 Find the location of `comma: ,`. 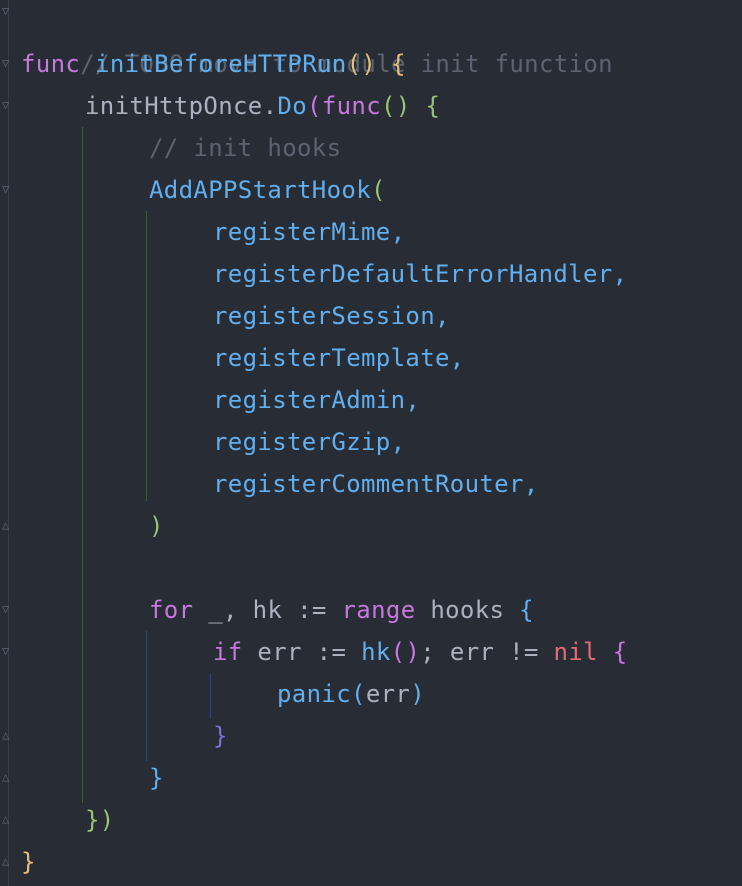

comma: , is located at coordinates (230, 610).